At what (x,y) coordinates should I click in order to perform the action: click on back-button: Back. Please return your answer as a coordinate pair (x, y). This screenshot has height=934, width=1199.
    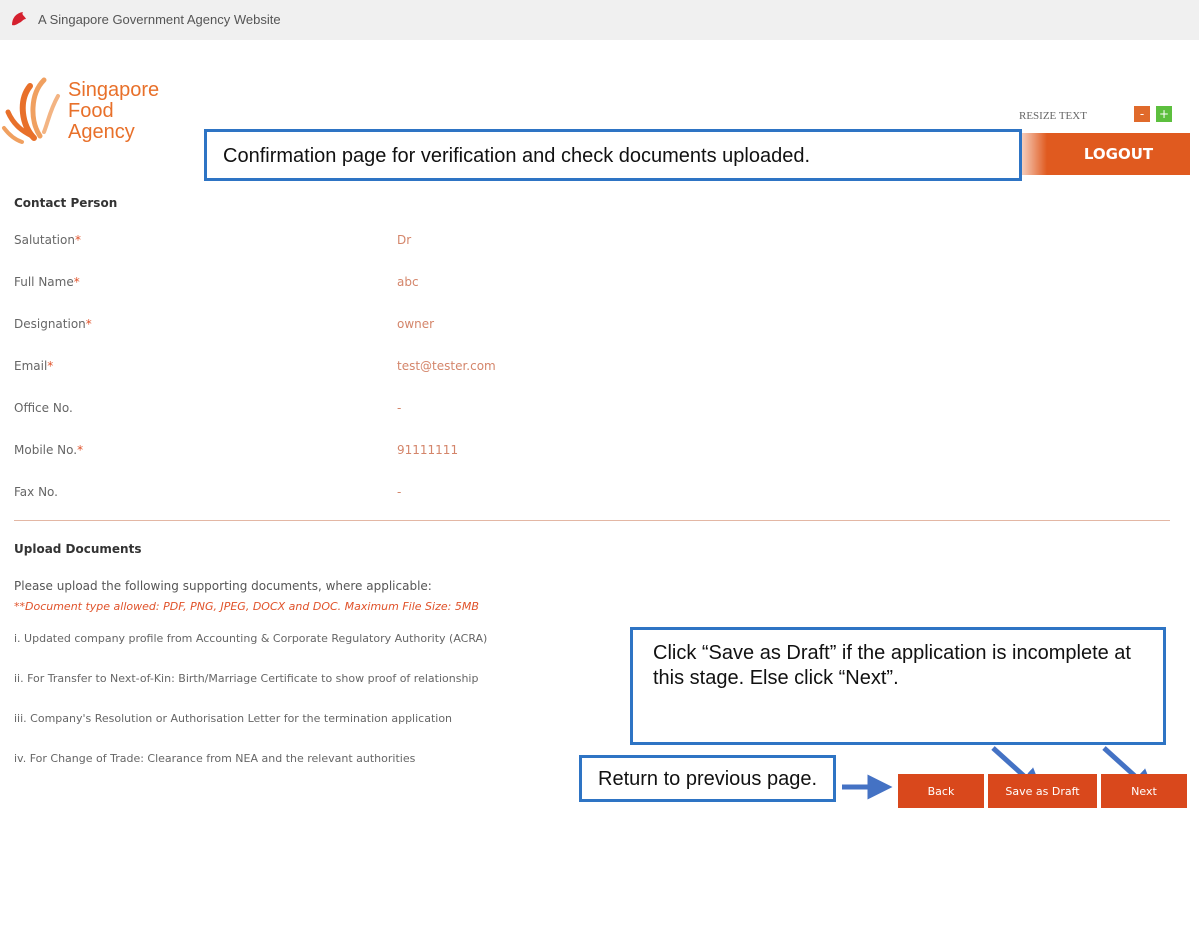
    Looking at the image, I should click on (941, 791).